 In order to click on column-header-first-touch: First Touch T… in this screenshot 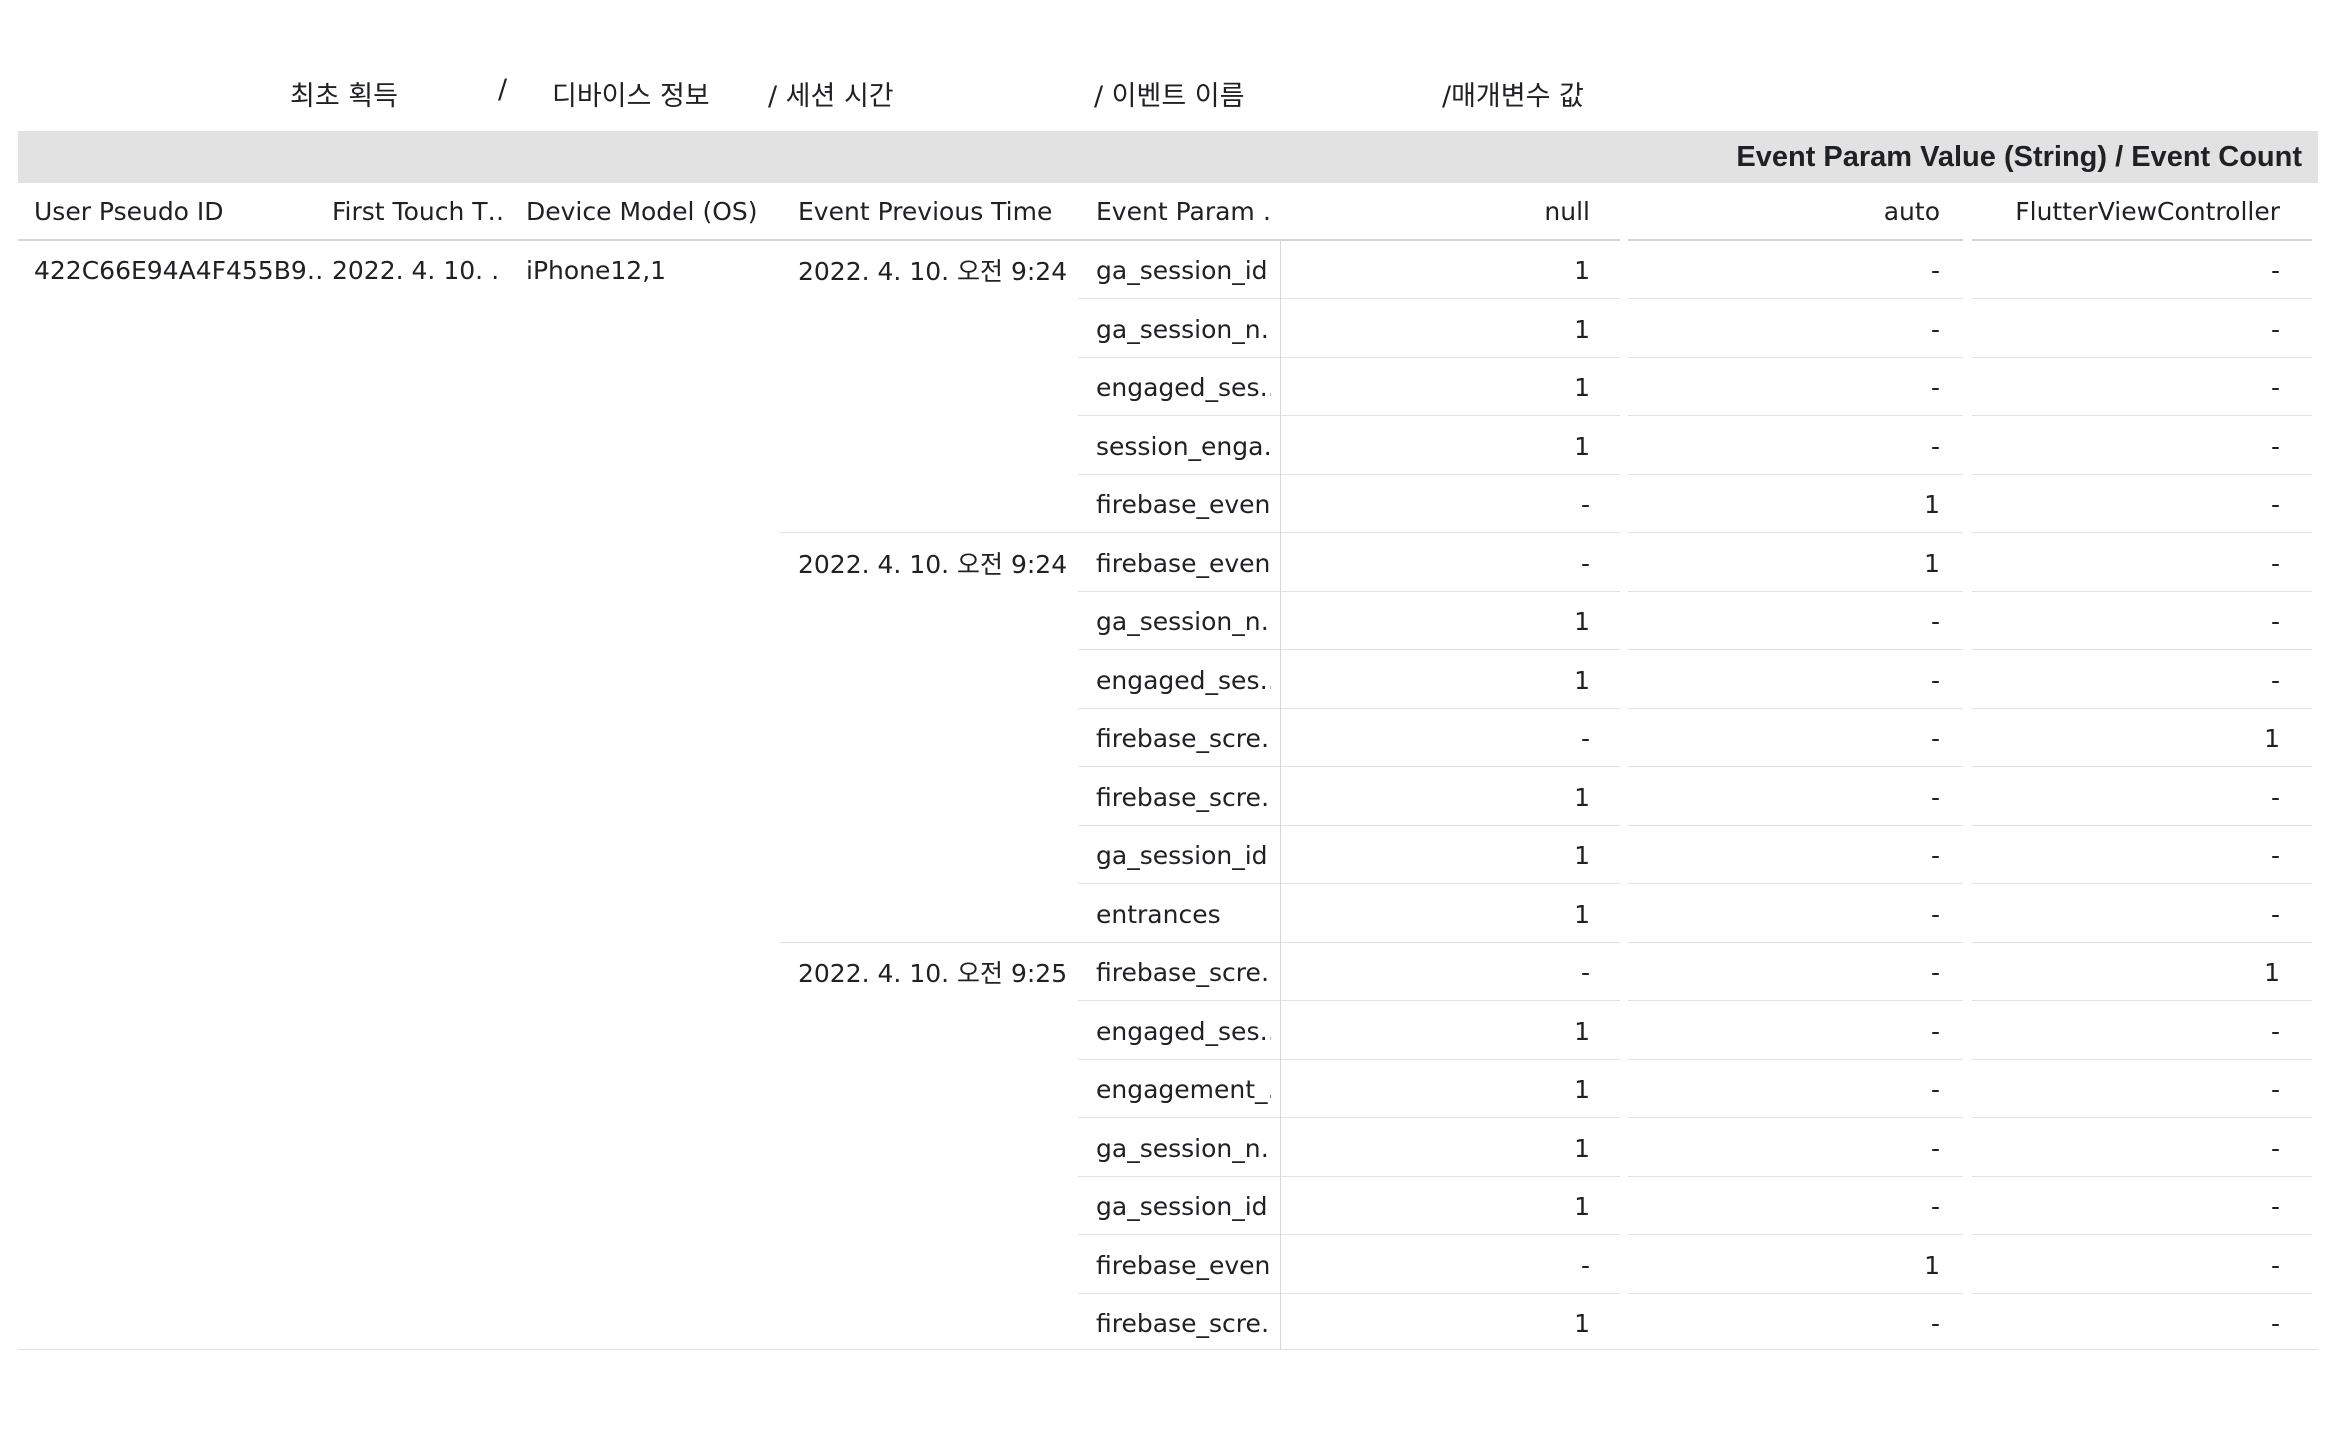, I will do `click(417, 211)`.